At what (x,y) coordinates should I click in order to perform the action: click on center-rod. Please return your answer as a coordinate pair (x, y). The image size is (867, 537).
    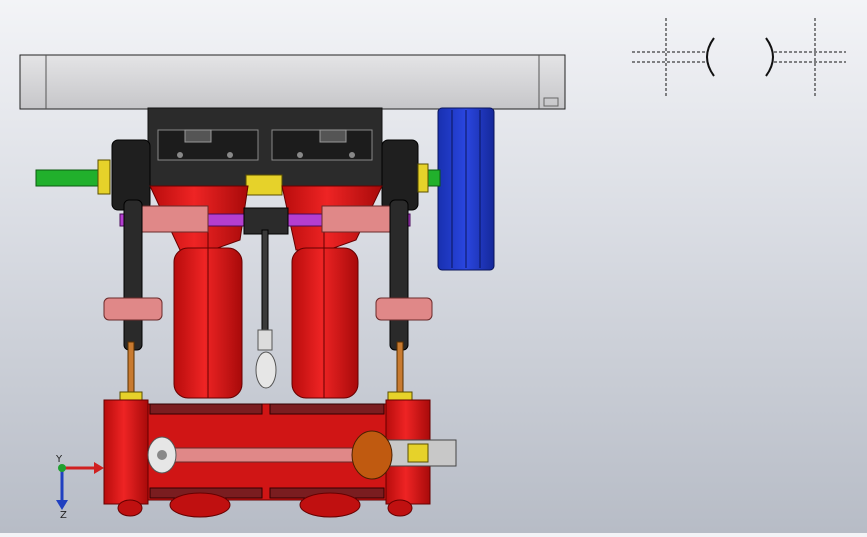
    Looking at the image, I should click on (266, 309).